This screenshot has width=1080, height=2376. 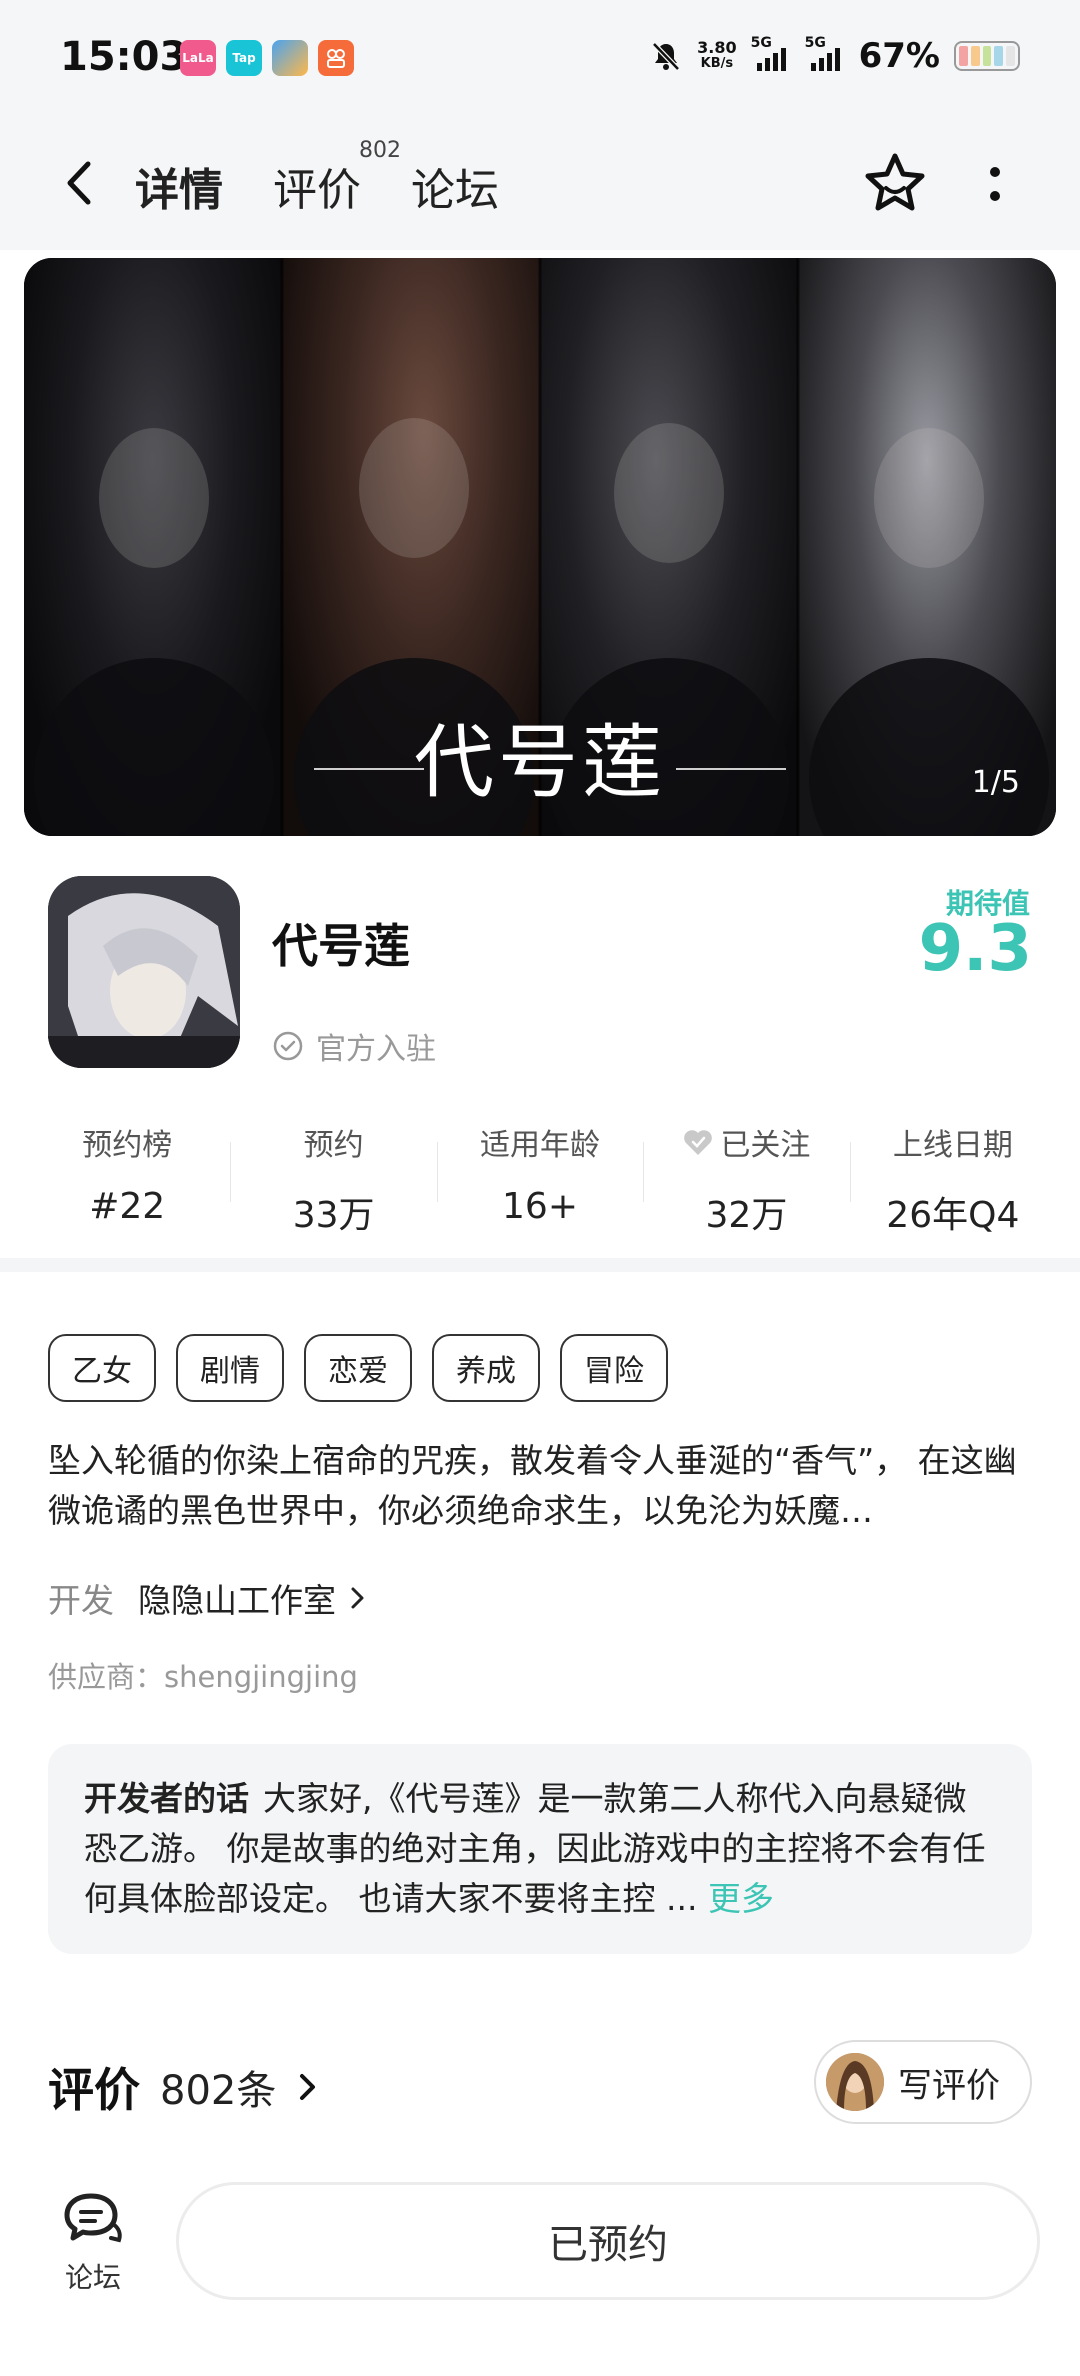 I want to click on stat-value: 26年Q4, so click(x=953, y=1215).